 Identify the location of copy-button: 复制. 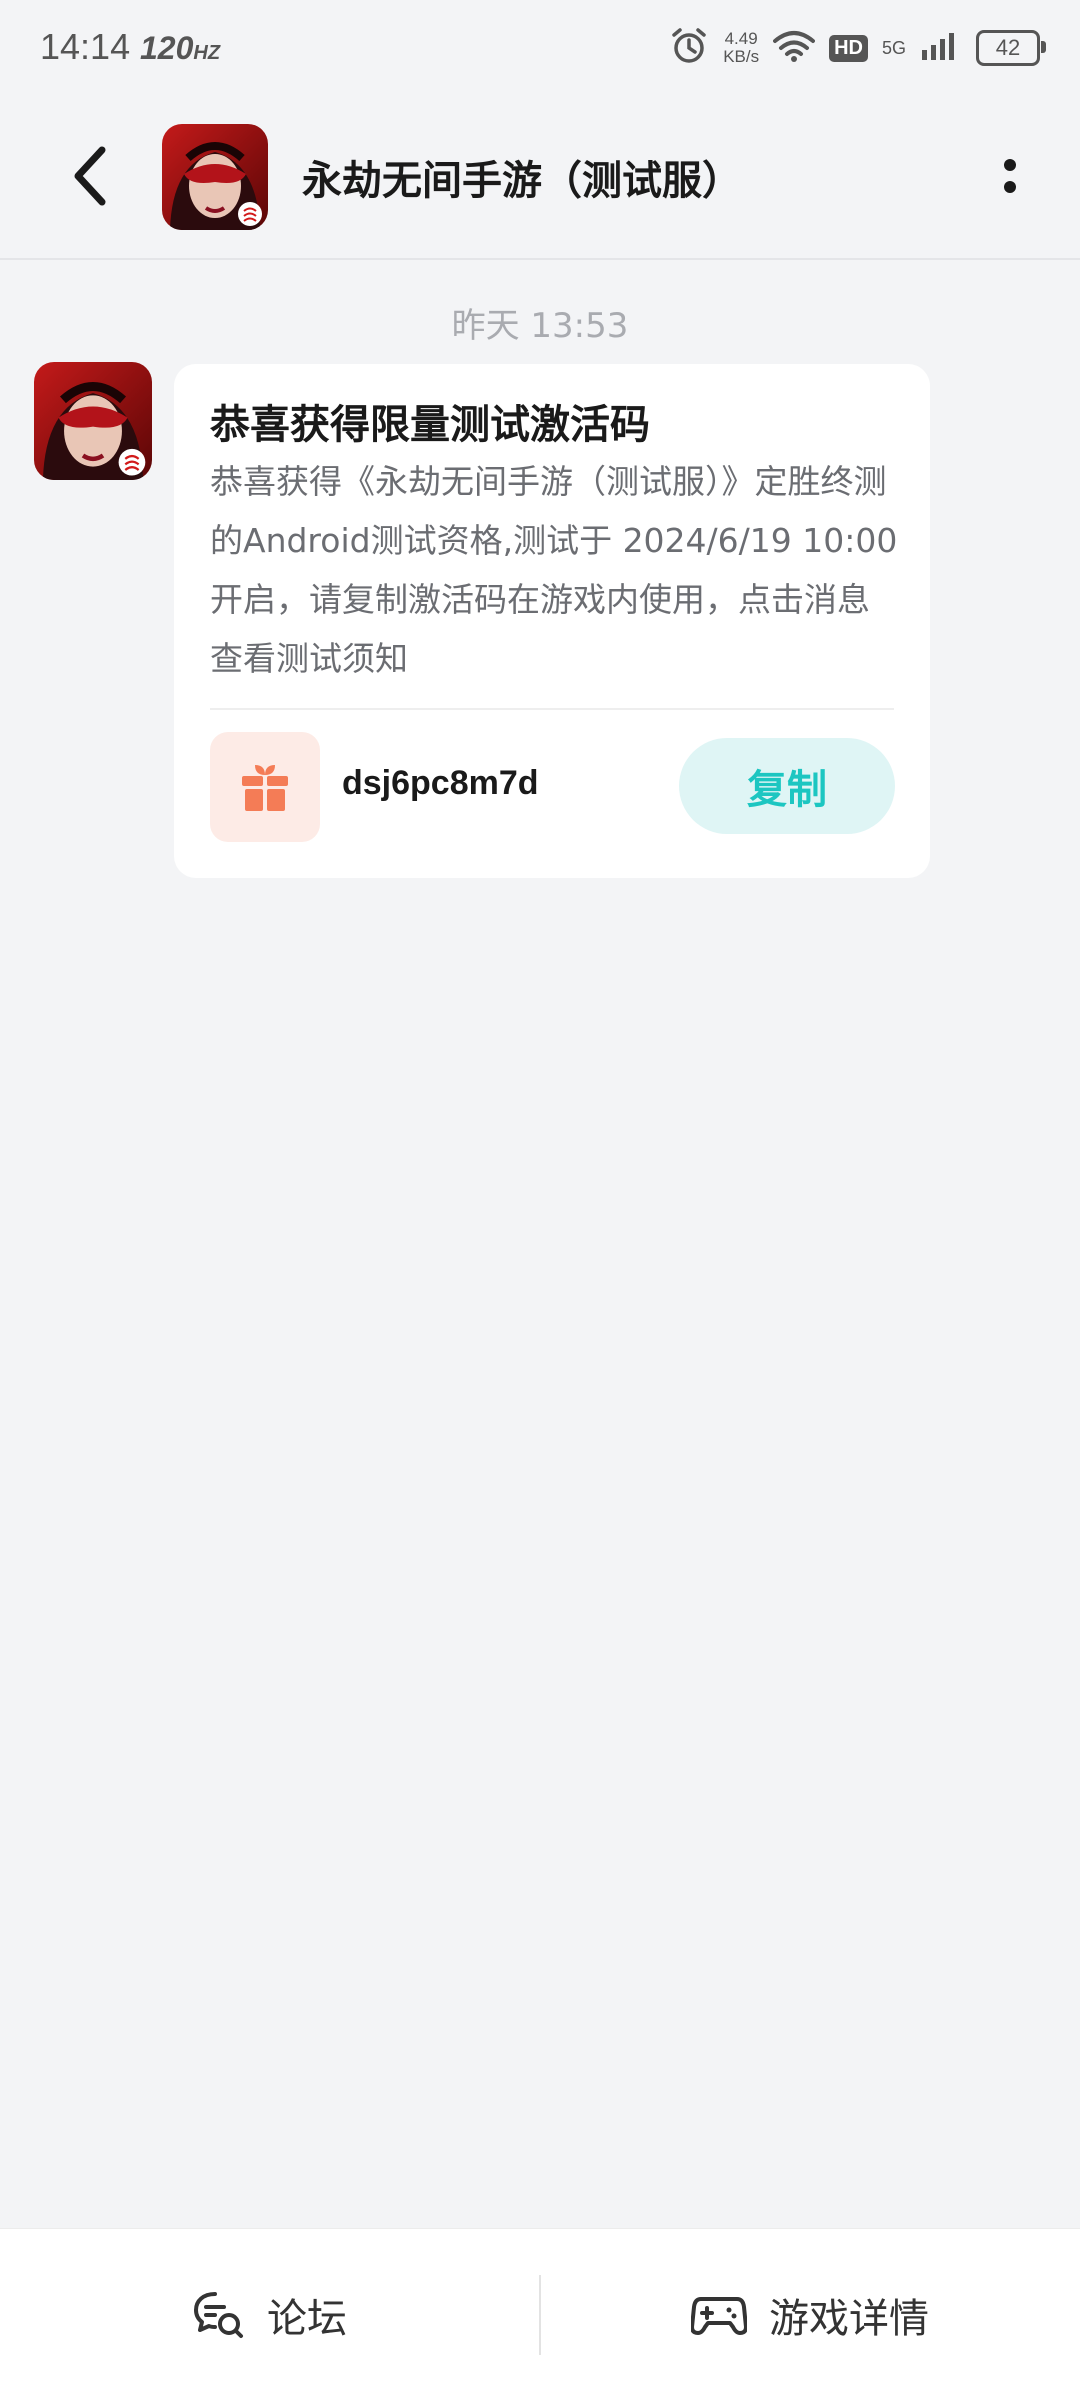
(787, 786).